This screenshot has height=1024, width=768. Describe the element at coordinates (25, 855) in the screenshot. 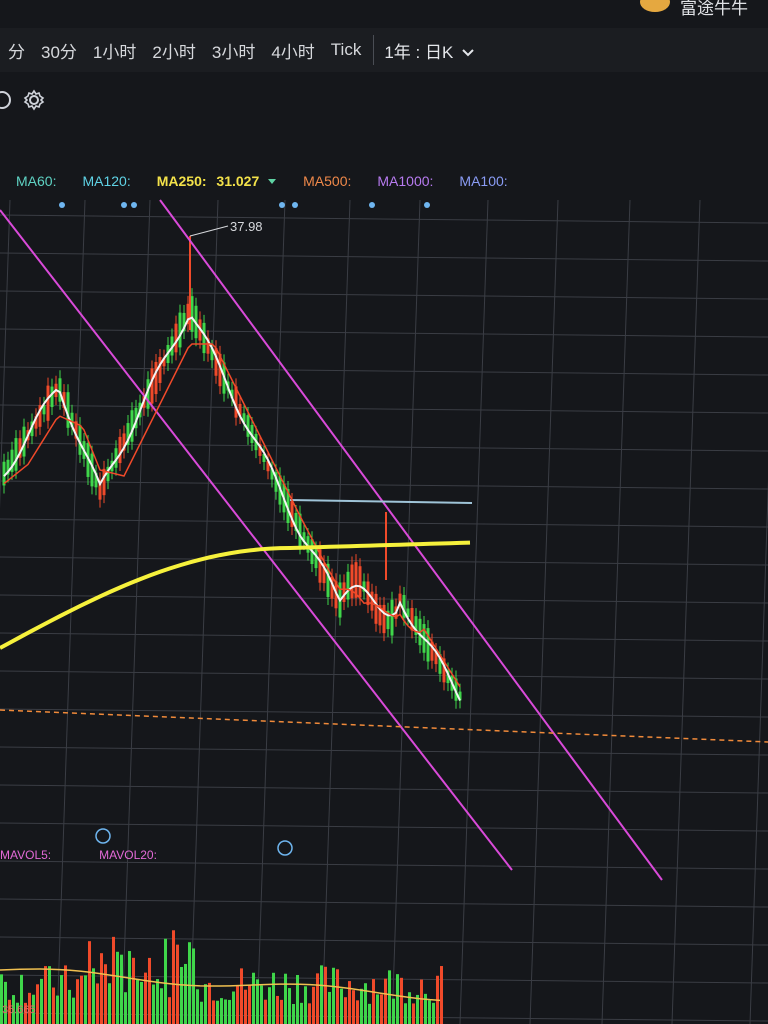

I see `mavol5-legend: MAVOL5:` at that location.